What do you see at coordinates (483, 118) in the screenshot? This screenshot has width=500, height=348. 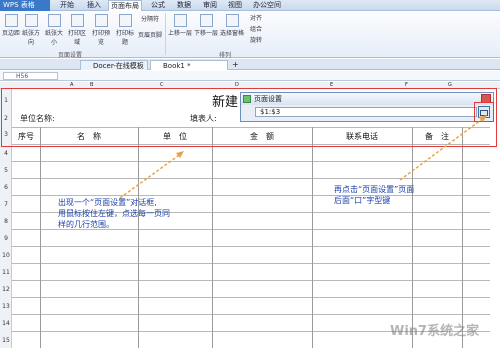 I see `arrow-right-head` at bounding box center [483, 118].